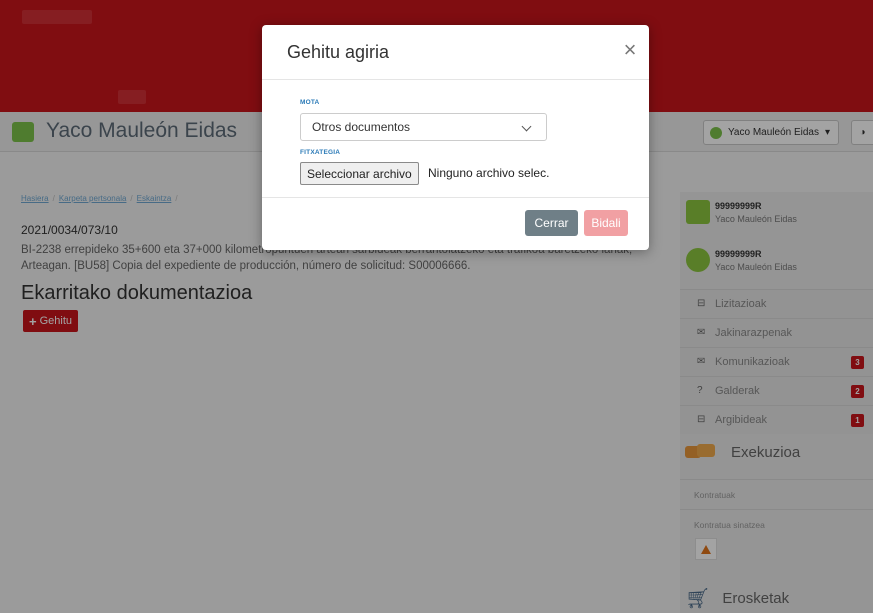 The image size is (873, 613). Describe the element at coordinates (423, 127) in the screenshot. I see `document-type-select: Otros documentos` at that location.